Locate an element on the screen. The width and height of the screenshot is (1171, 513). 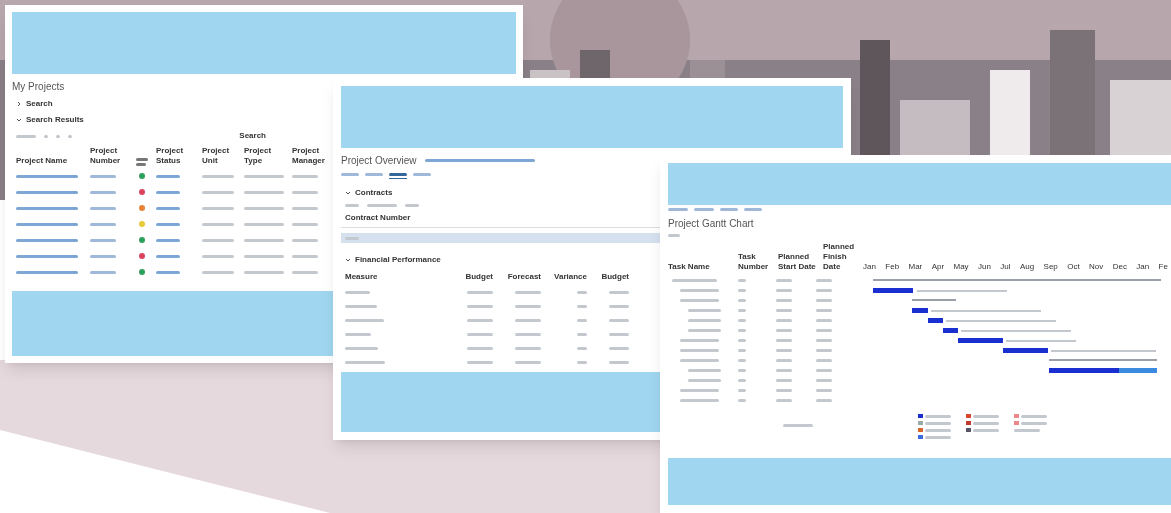
month-label: Jun is located at coordinates (984, 267).